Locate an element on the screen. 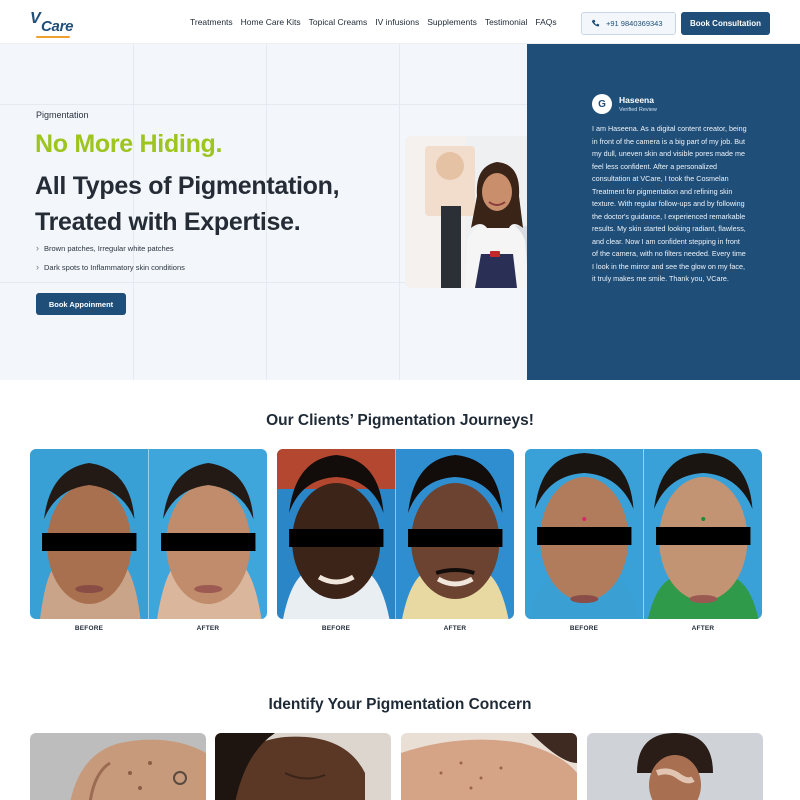 This screenshot has width=800, height=800. phone-button: +91 9840369343 is located at coordinates (628, 23).